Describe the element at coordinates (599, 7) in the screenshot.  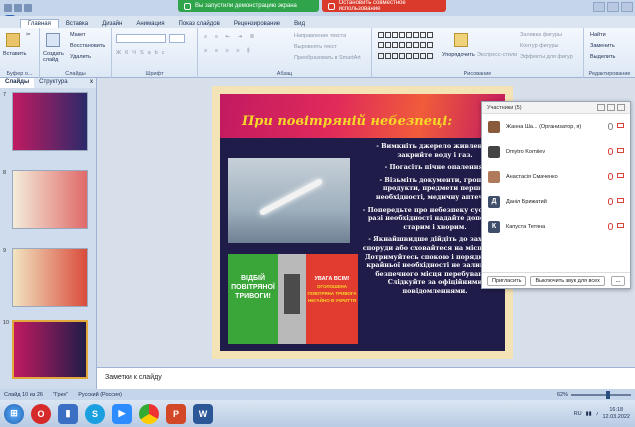
I see `minimize-button` at that location.